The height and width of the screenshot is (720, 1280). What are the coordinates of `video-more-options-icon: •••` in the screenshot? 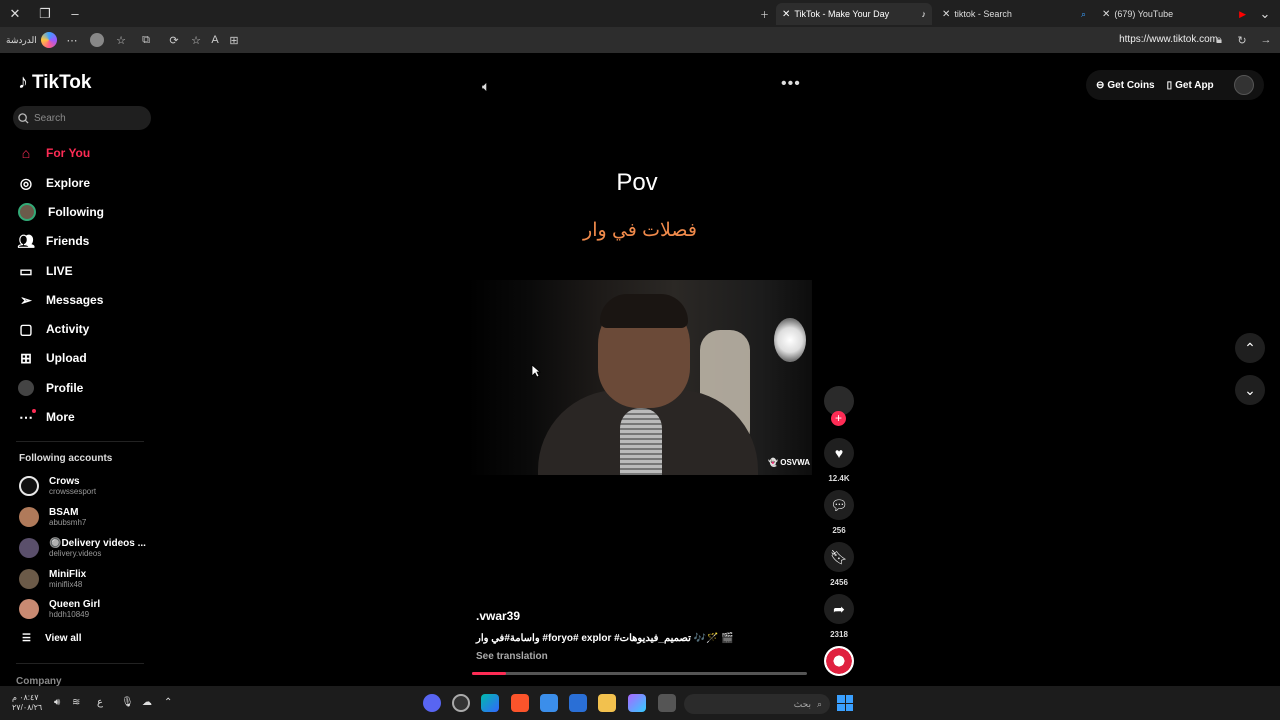 It's located at (791, 84).